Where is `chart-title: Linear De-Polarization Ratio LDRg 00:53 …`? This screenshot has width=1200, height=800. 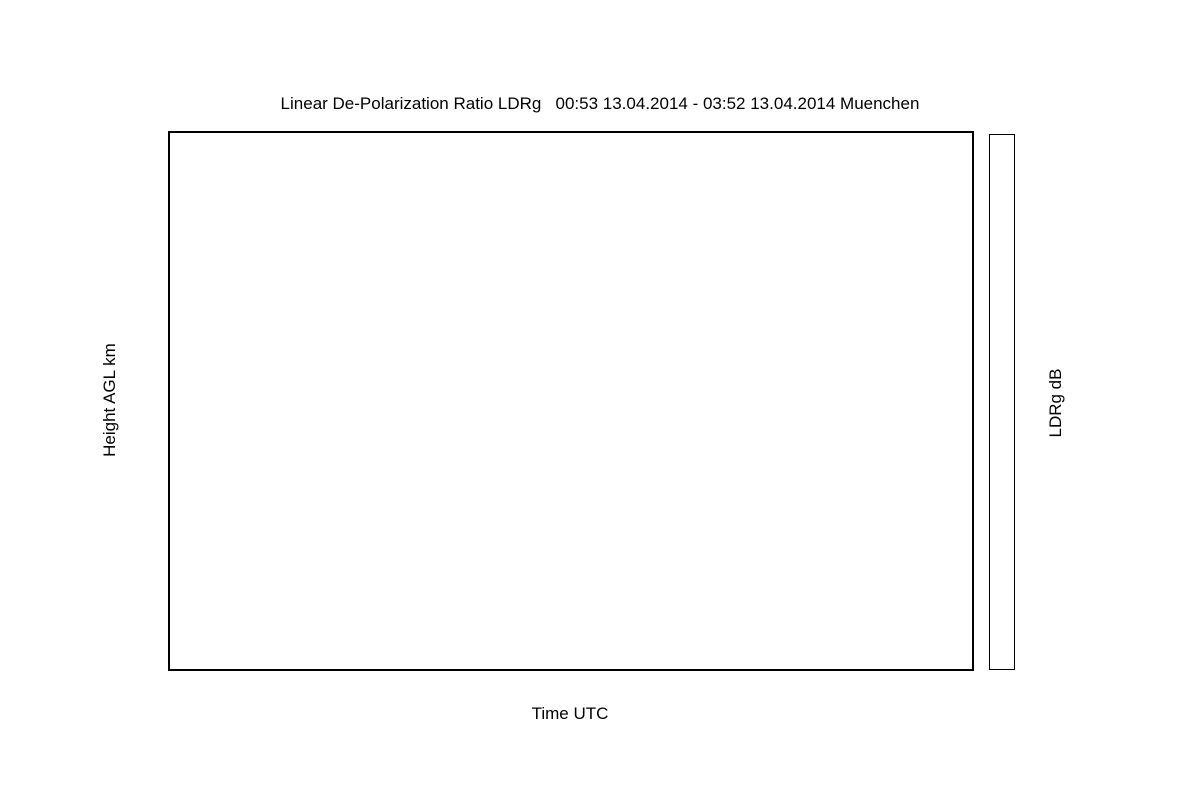 chart-title: Linear De-Polarization Ratio LDRg 00:53 … is located at coordinates (600, 103).